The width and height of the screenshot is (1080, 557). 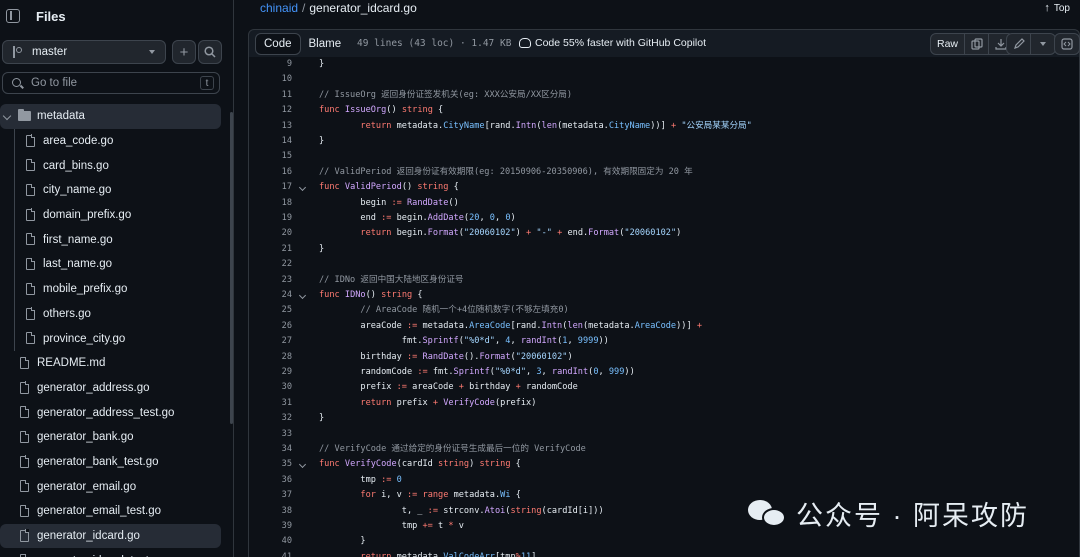 I want to click on search-button, so click(x=210, y=52).